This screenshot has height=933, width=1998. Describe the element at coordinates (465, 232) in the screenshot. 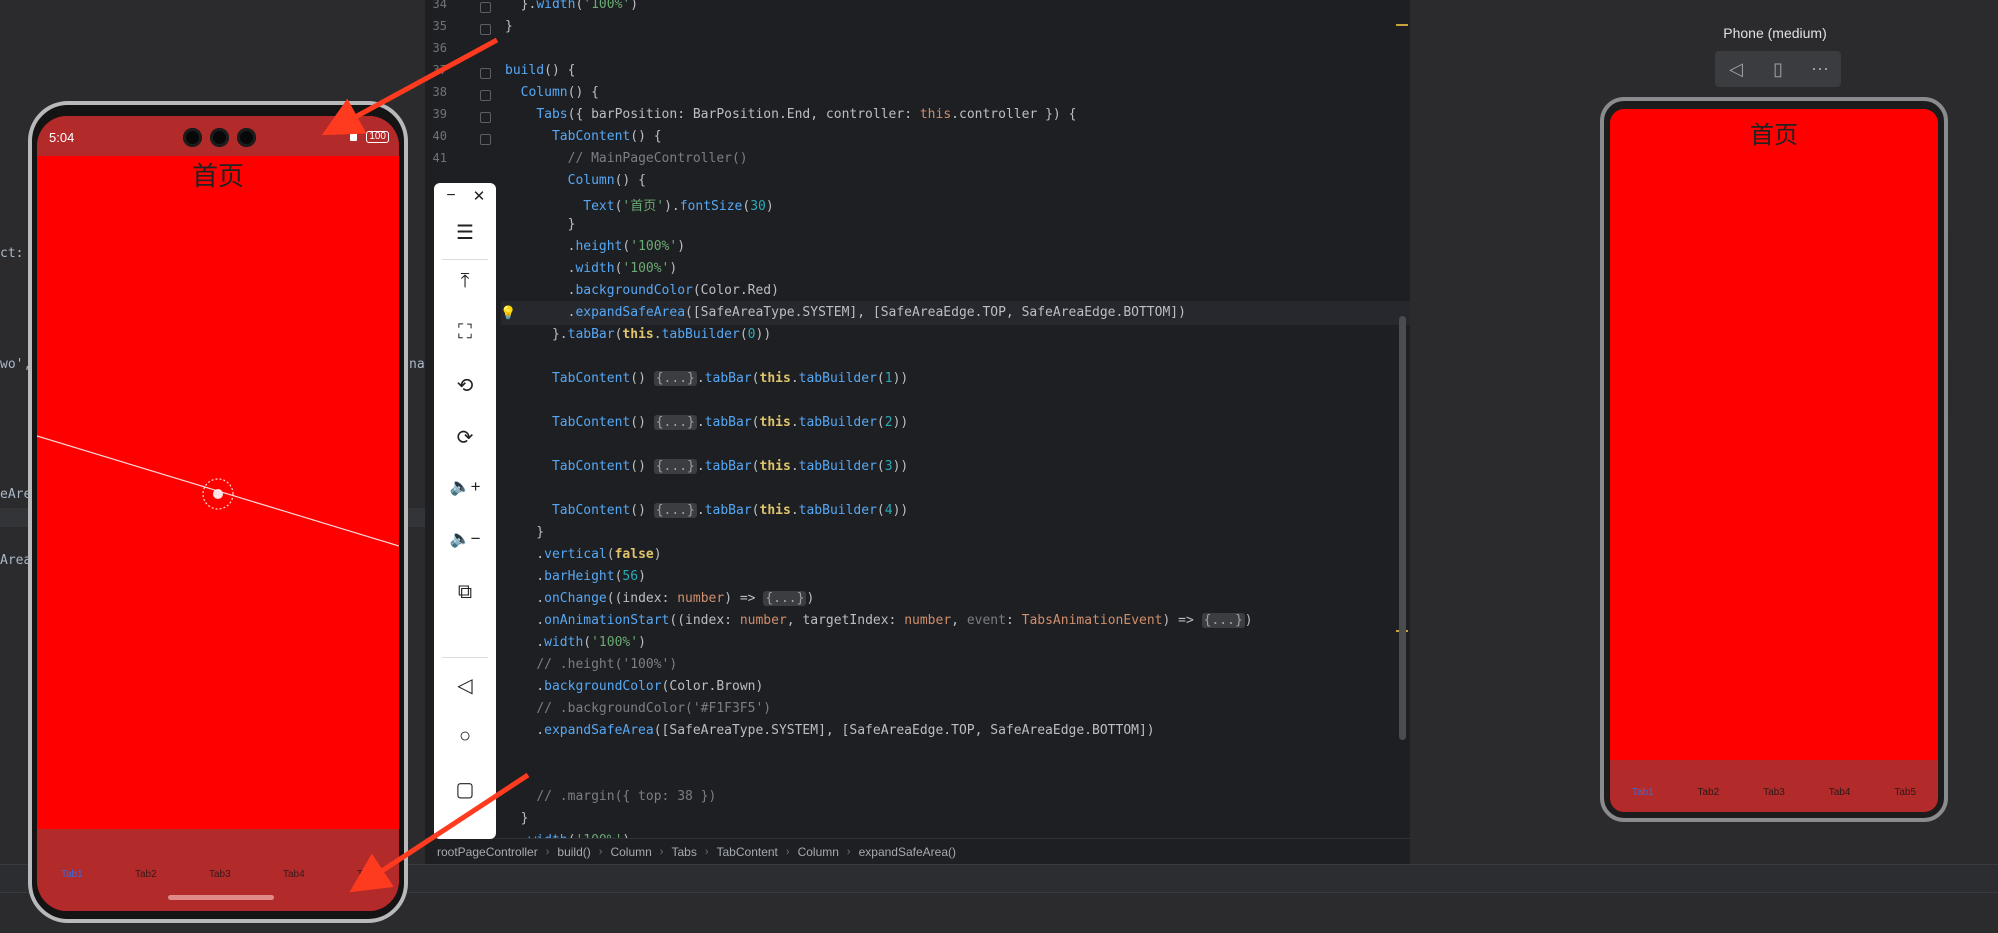

I see `menu-icon: ☰` at that location.